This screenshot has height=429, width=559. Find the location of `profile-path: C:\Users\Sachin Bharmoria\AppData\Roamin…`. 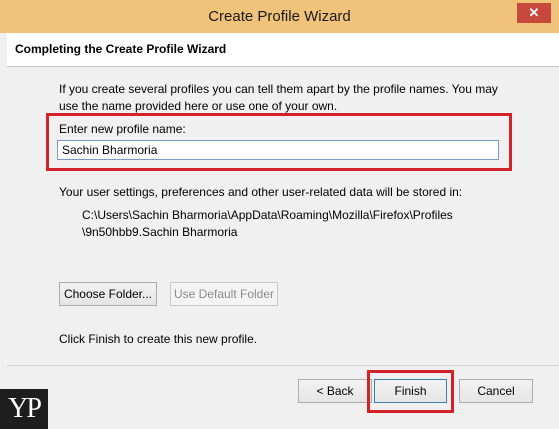

profile-path: C:\Users\Sachin Bharmoria\AppData\Roamin… is located at coordinates (267, 224).